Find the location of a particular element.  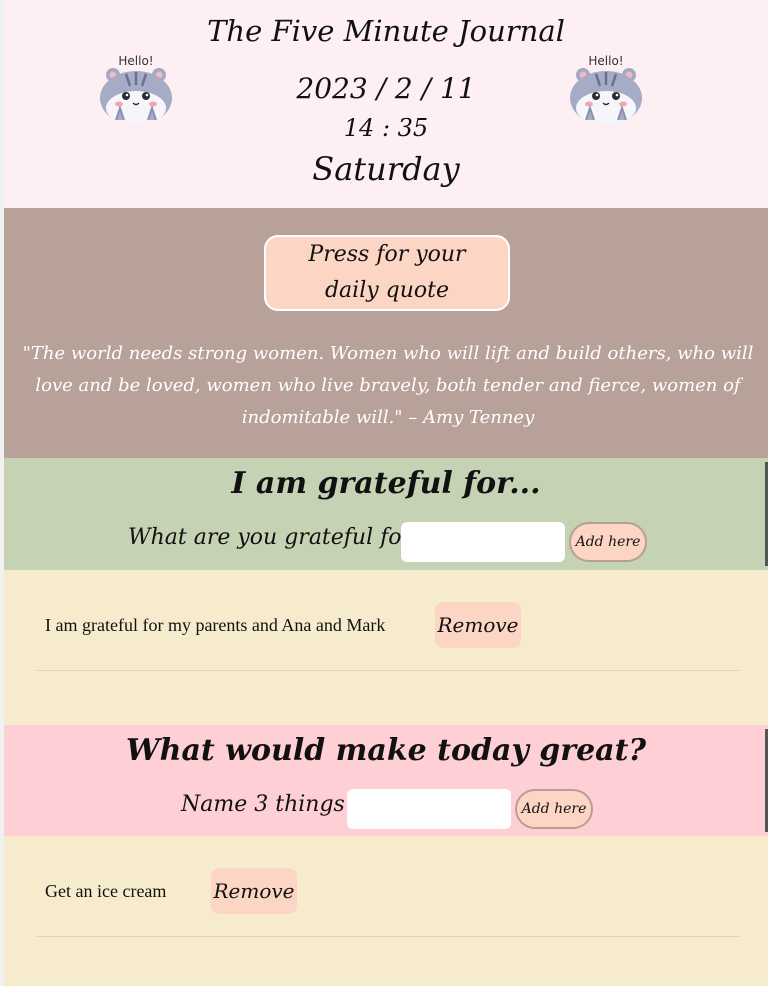

great-add-button: Add here is located at coordinates (554, 809).